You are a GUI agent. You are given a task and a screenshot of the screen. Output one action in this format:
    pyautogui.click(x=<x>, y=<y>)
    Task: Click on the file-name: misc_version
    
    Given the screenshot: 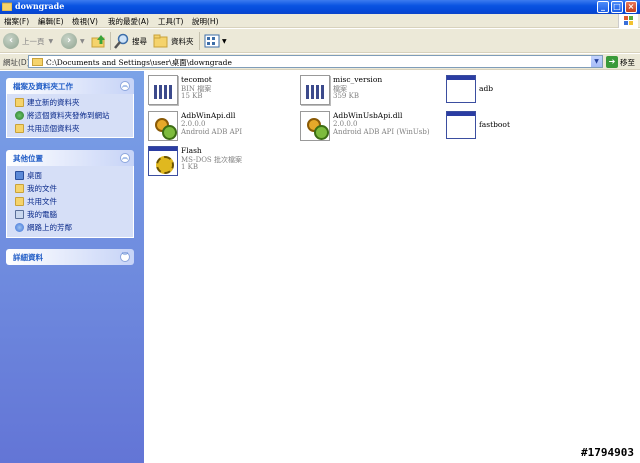 What is the action you would take?
    pyautogui.click(x=358, y=79)
    